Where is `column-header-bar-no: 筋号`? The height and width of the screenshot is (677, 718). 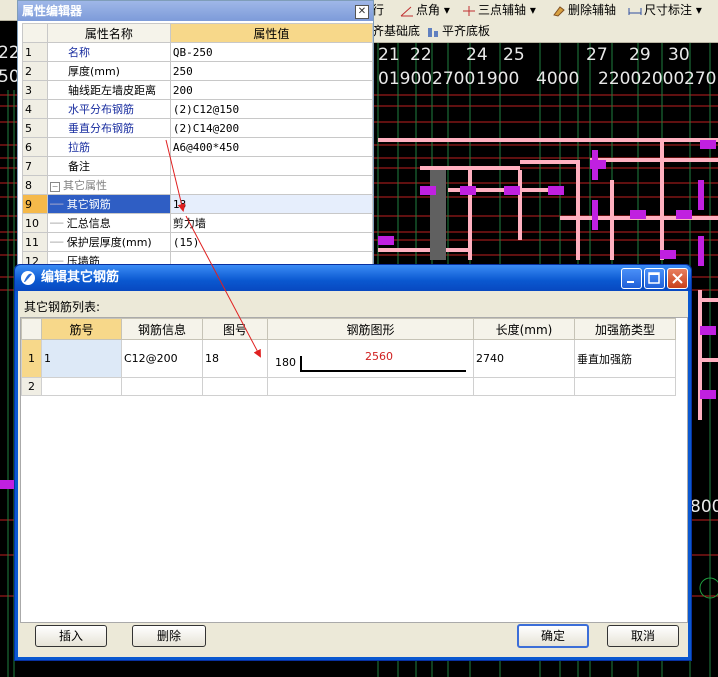 column-header-bar-no: 筋号 is located at coordinates (81, 329).